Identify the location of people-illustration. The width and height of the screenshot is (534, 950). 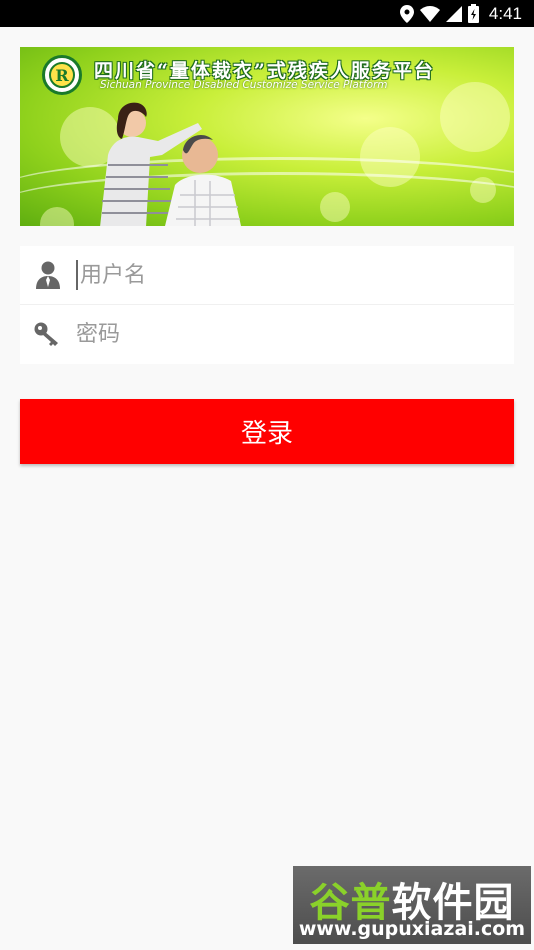
(170, 164).